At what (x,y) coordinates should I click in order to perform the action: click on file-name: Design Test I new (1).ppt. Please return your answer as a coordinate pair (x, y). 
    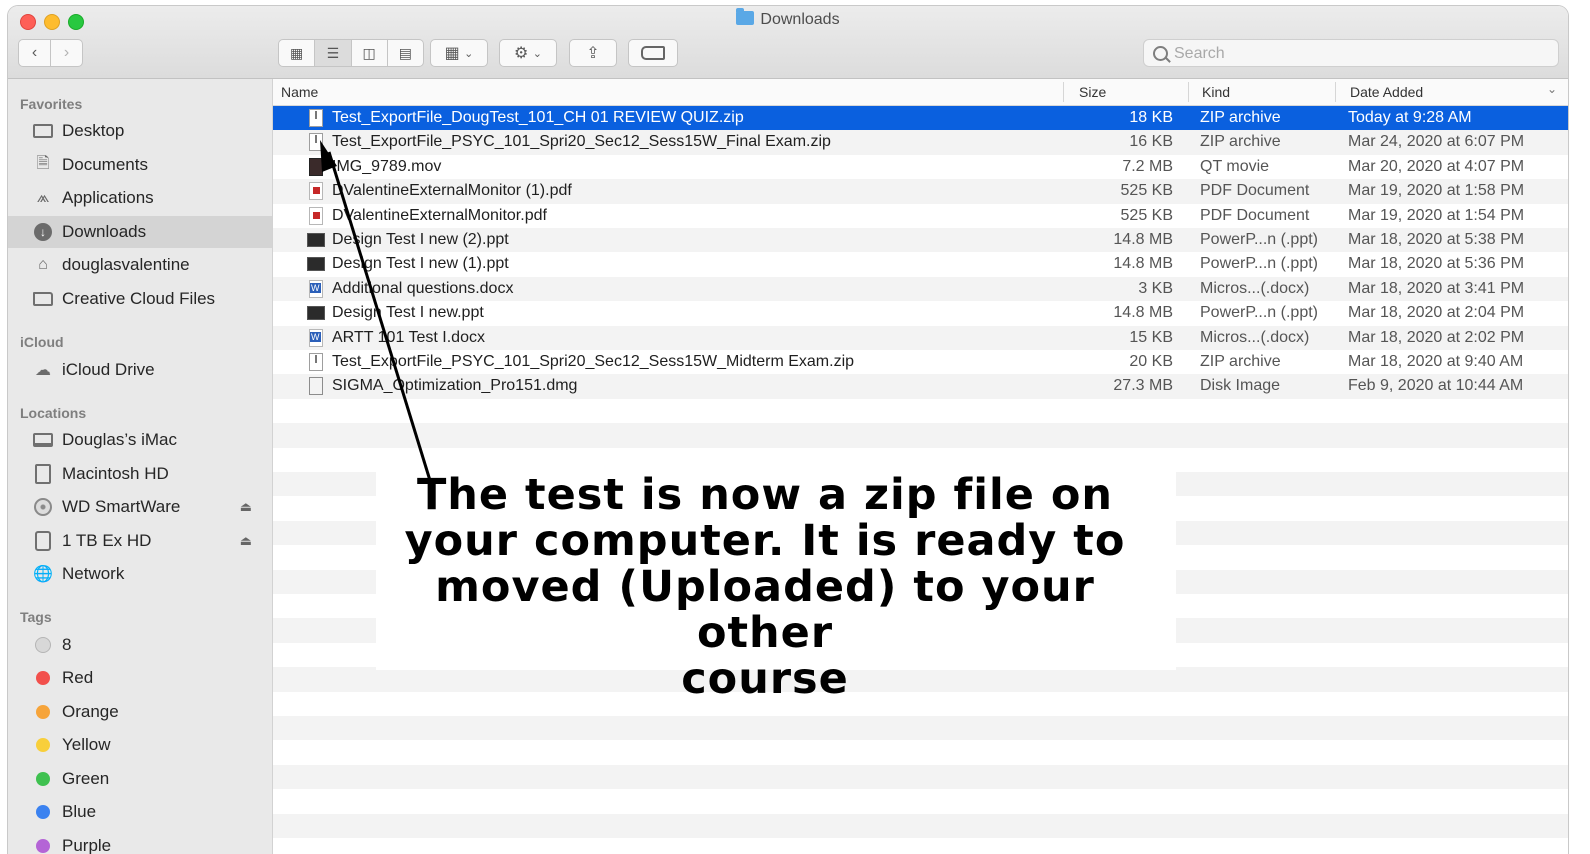
    Looking at the image, I should click on (420, 264).